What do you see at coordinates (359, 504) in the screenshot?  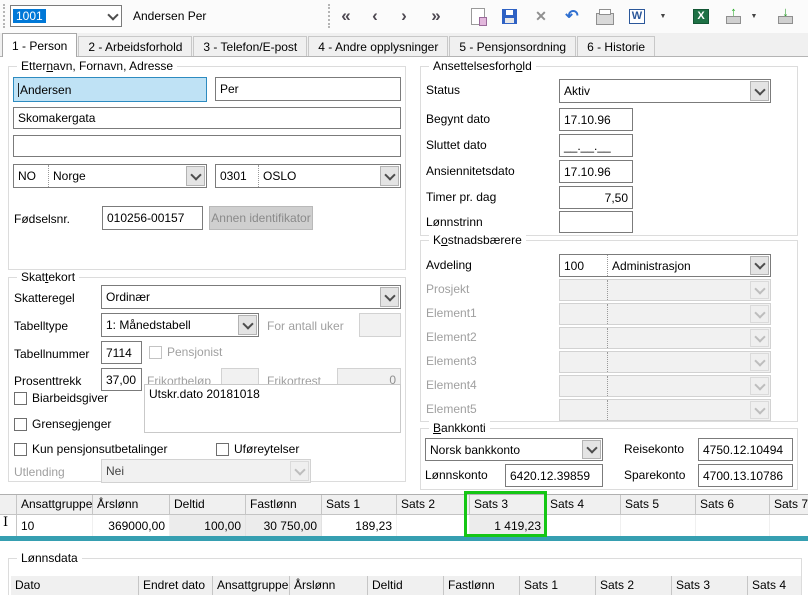 I see `column-header: Sats 1` at bounding box center [359, 504].